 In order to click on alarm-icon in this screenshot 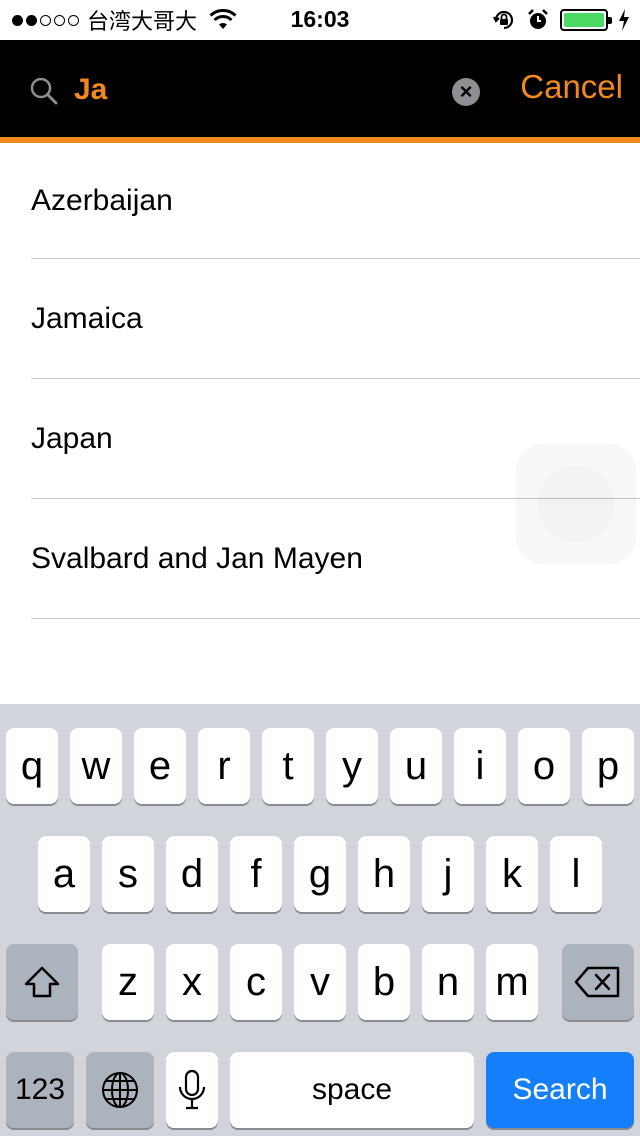, I will do `click(538, 19)`.